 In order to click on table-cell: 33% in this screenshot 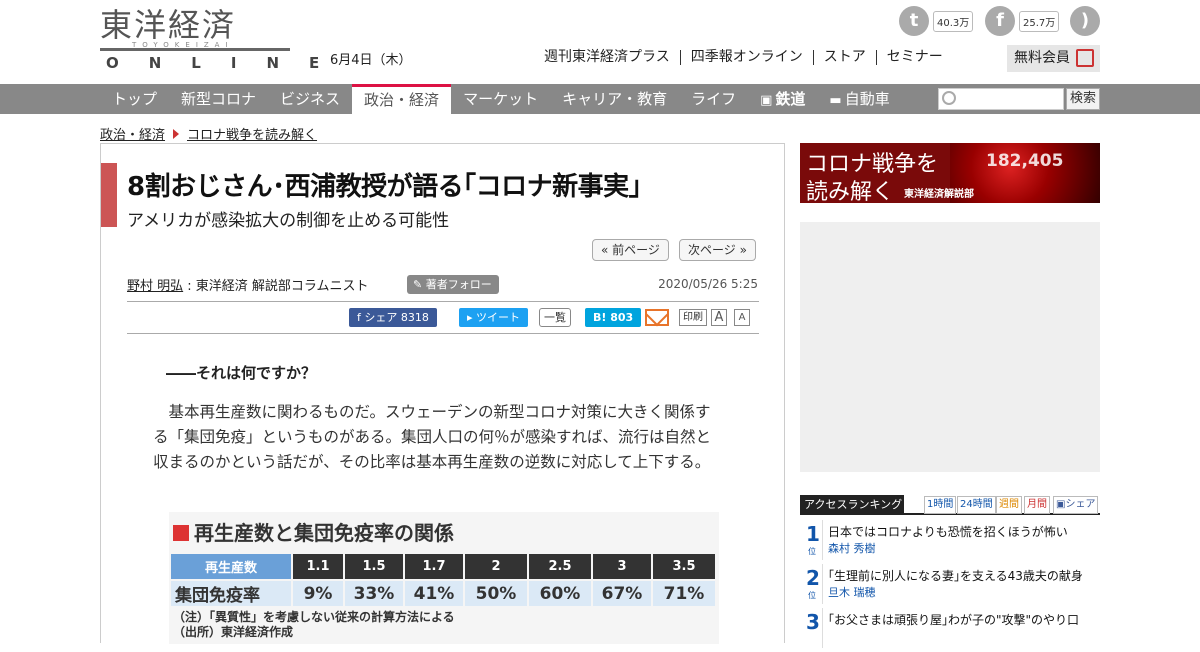, I will do `click(374, 593)`.